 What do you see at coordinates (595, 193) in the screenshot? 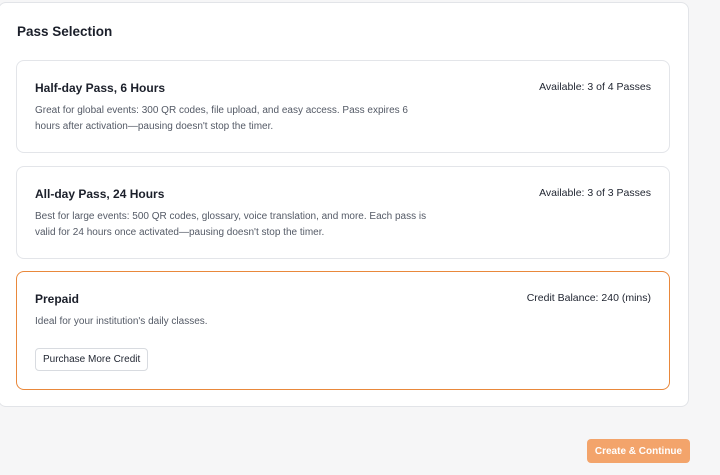
I see `pass-availability: Available: 3 of 3 Passes` at bounding box center [595, 193].